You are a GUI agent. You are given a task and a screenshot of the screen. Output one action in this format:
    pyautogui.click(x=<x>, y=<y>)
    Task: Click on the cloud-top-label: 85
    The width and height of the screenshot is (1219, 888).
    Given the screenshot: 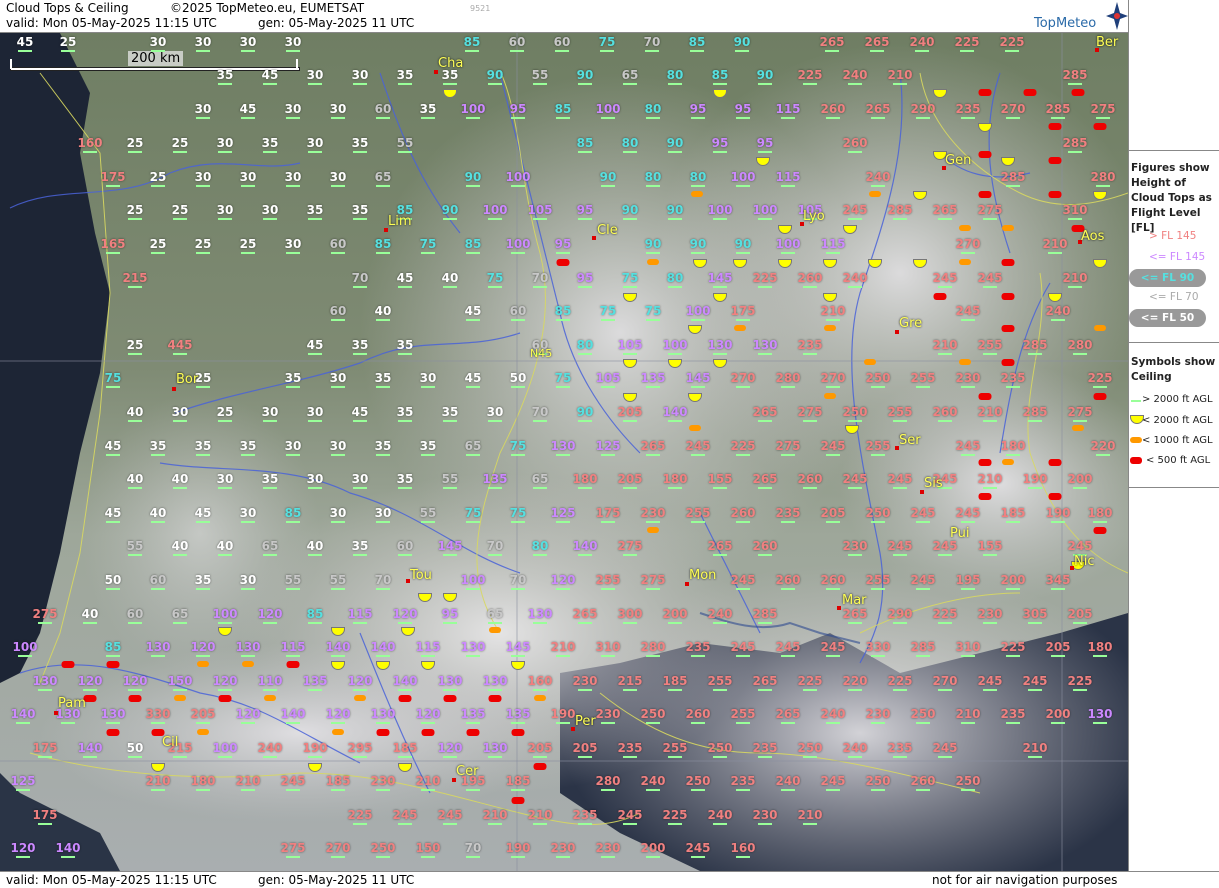 What is the action you would take?
    pyautogui.click(x=585, y=143)
    